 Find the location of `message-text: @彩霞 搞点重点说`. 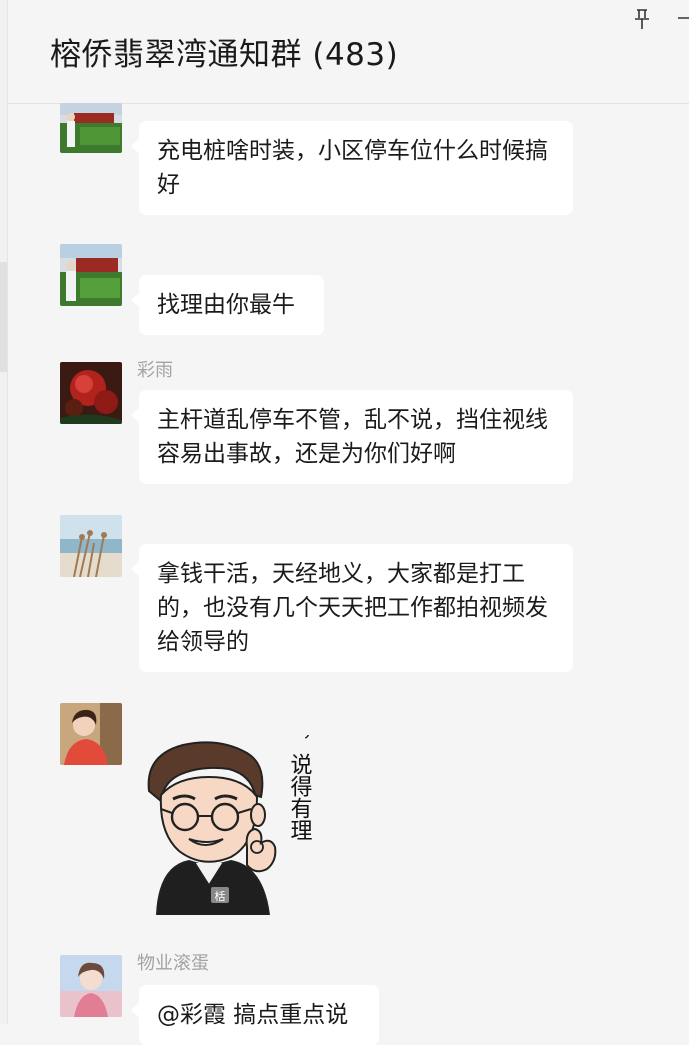

message-text: @彩霞 搞点重点说 is located at coordinates (253, 1015).